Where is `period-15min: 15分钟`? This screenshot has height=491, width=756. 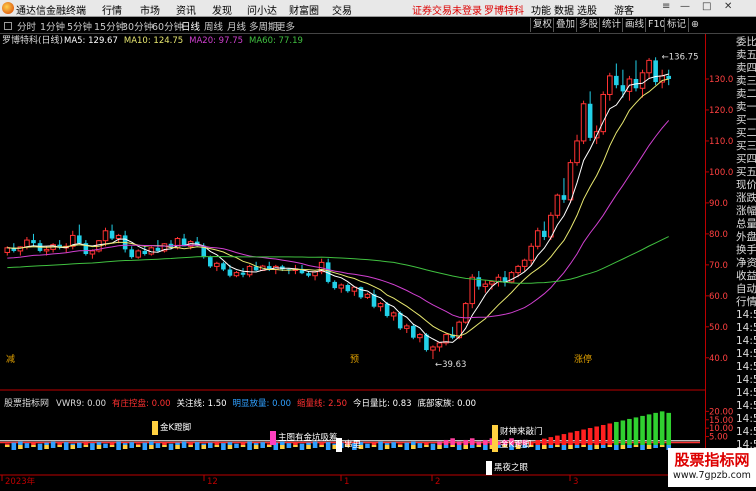 period-15min: 15分钟 is located at coordinates (109, 26).